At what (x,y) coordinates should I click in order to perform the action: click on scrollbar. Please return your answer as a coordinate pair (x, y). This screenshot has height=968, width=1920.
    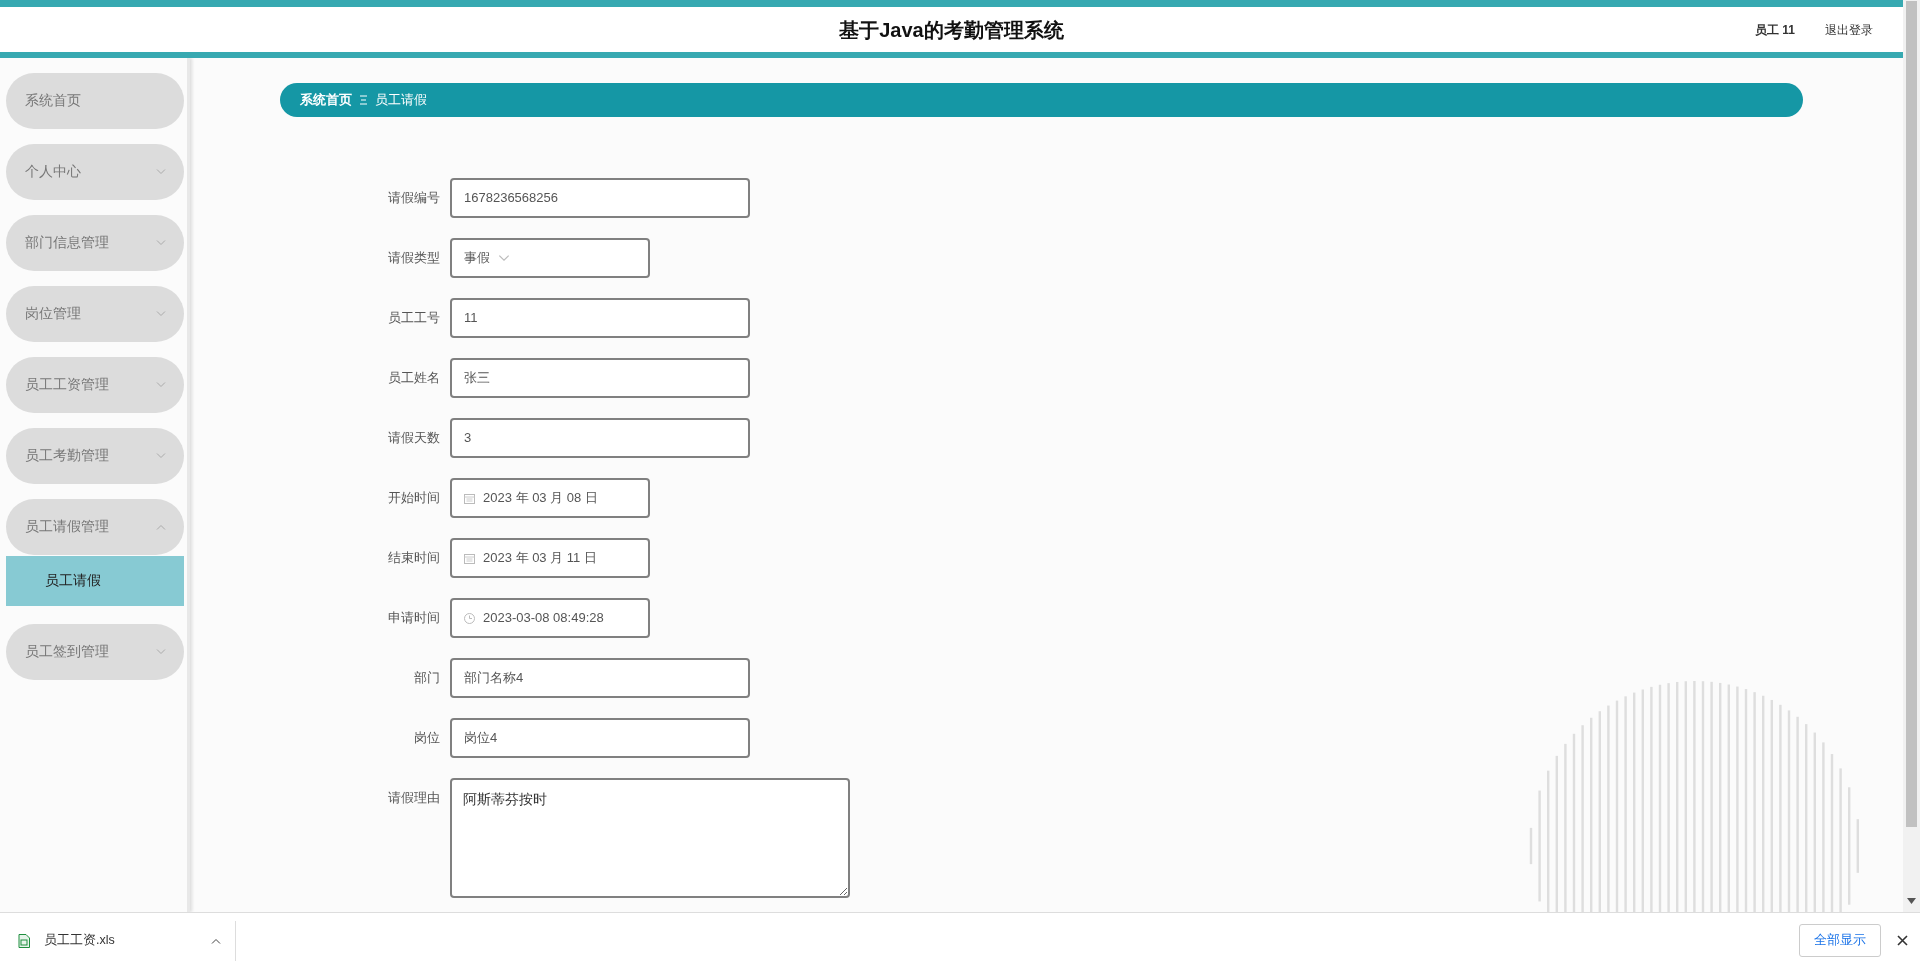
    Looking at the image, I should click on (1911, 456).